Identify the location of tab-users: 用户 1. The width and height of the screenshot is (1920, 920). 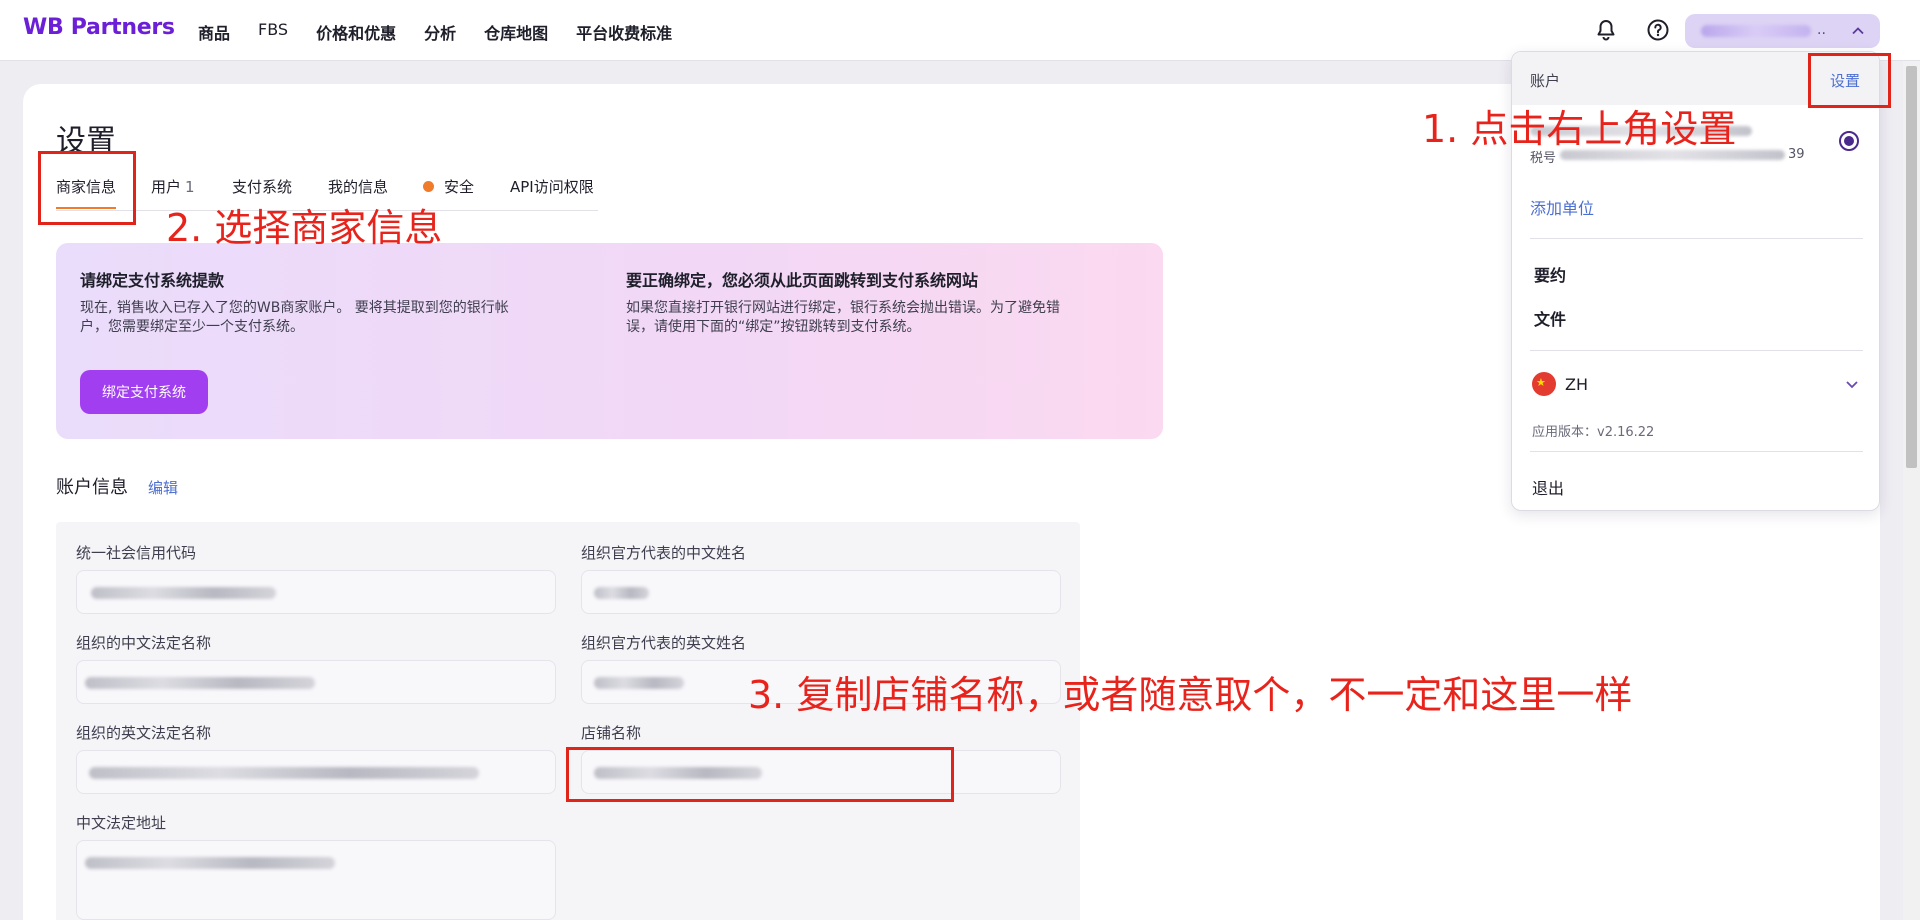
(173, 186).